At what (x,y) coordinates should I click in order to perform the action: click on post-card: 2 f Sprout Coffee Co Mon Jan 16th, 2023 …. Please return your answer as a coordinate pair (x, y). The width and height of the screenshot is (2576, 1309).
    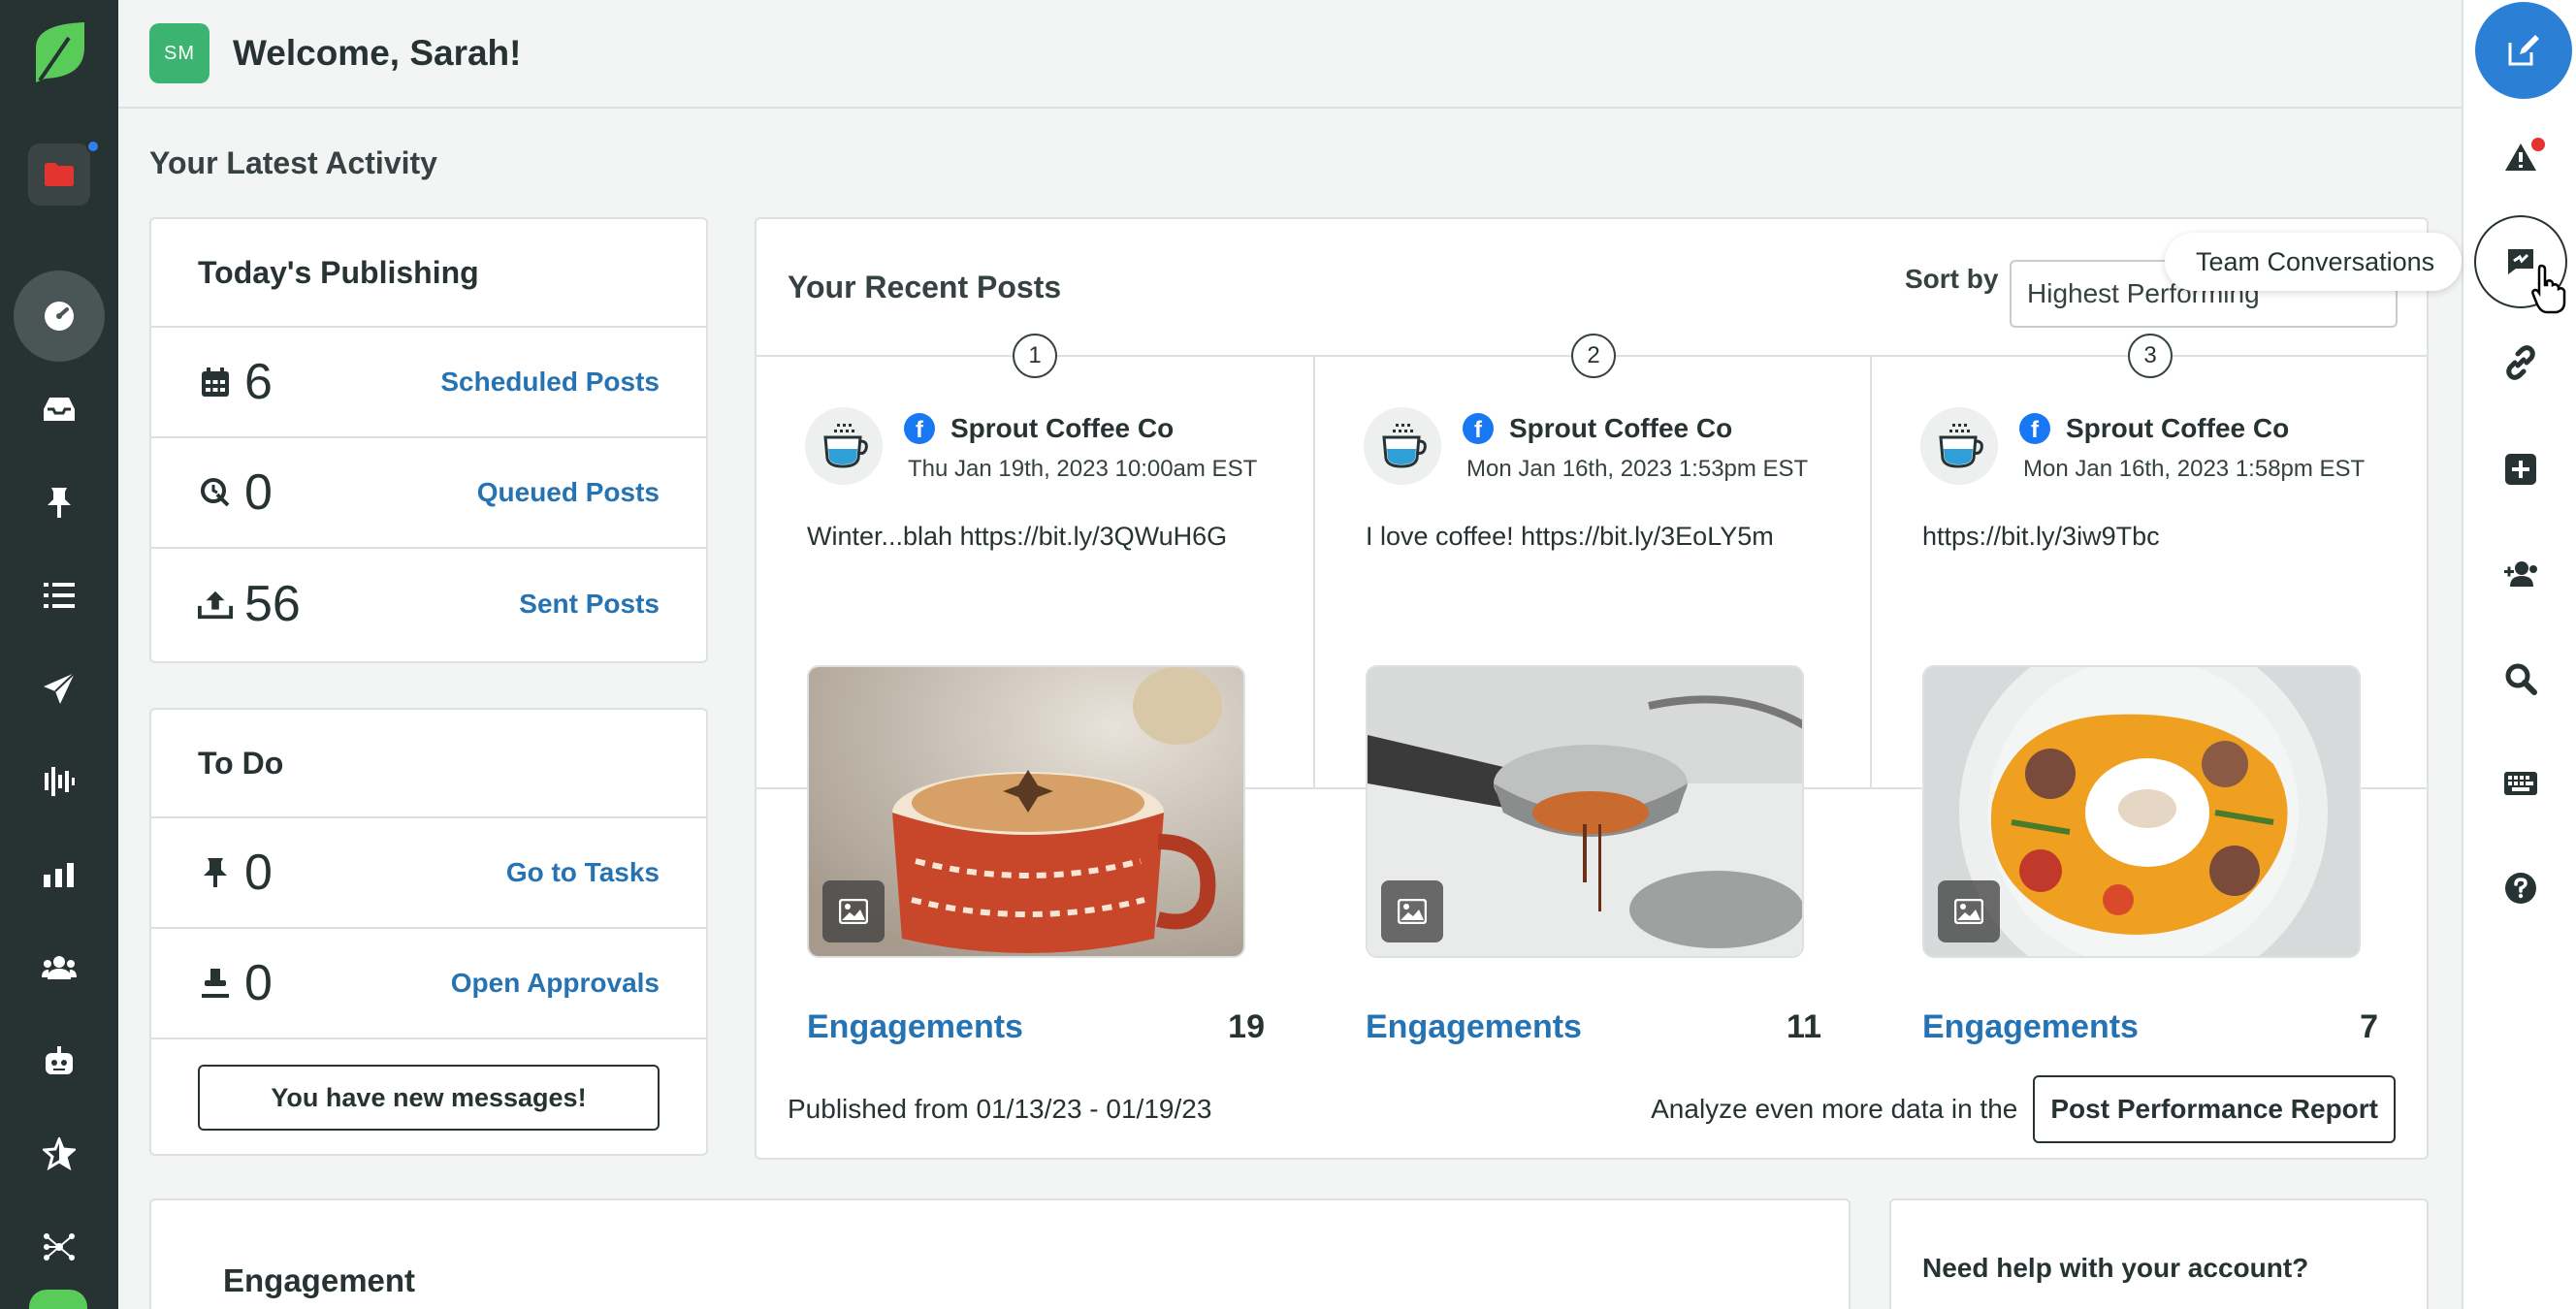
    Looking at the image, I should click on (1591, 689).